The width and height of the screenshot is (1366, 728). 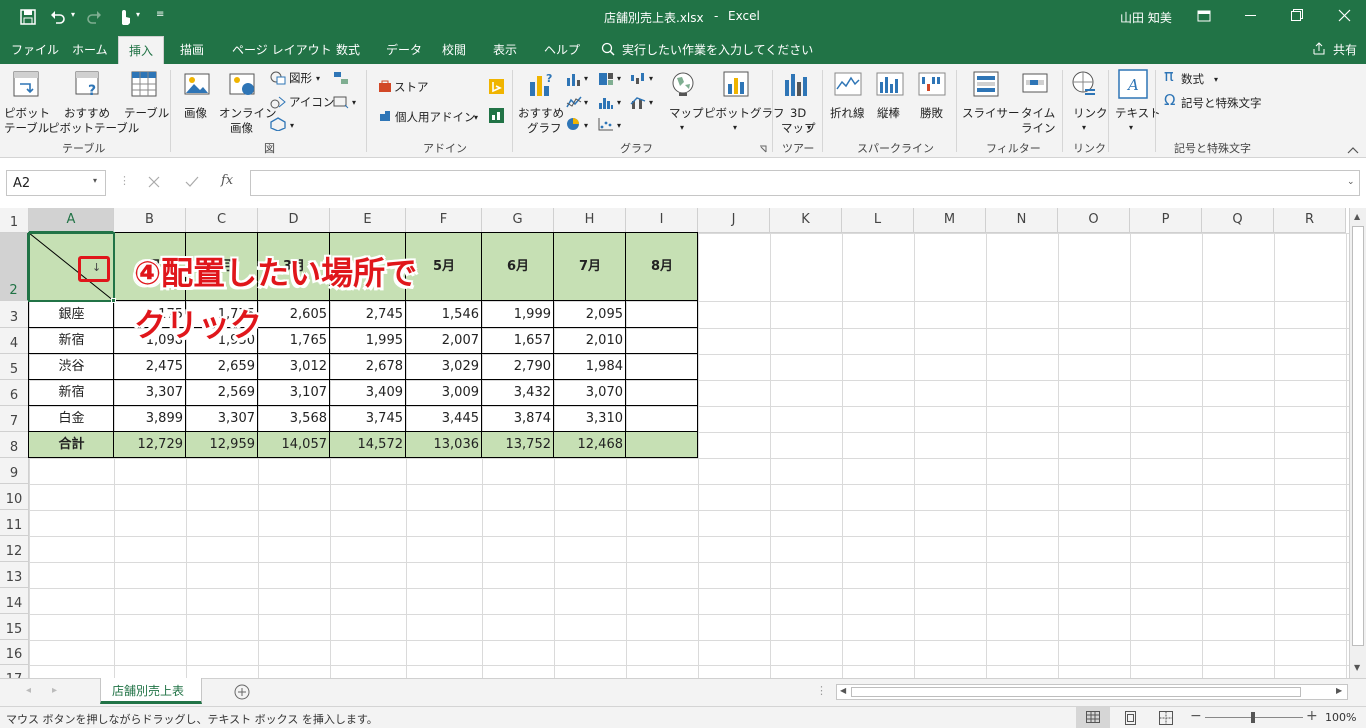 I want to click on total-value-cell: 13,036, so click(x=443, y=444).